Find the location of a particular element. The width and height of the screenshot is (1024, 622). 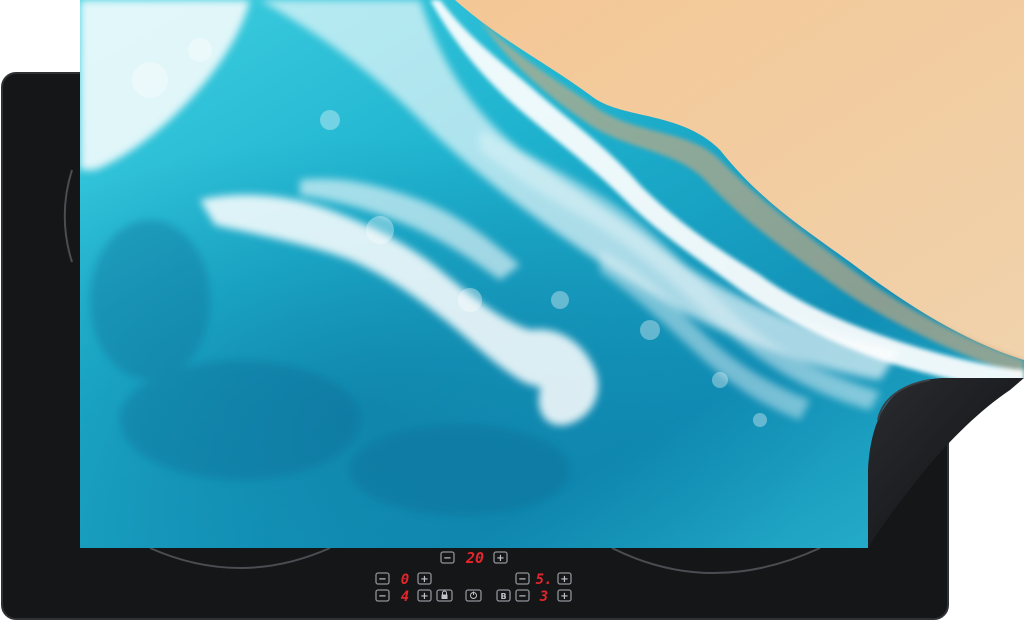

zone-rear-left-display: 4 is located at coordinates (405, 597).